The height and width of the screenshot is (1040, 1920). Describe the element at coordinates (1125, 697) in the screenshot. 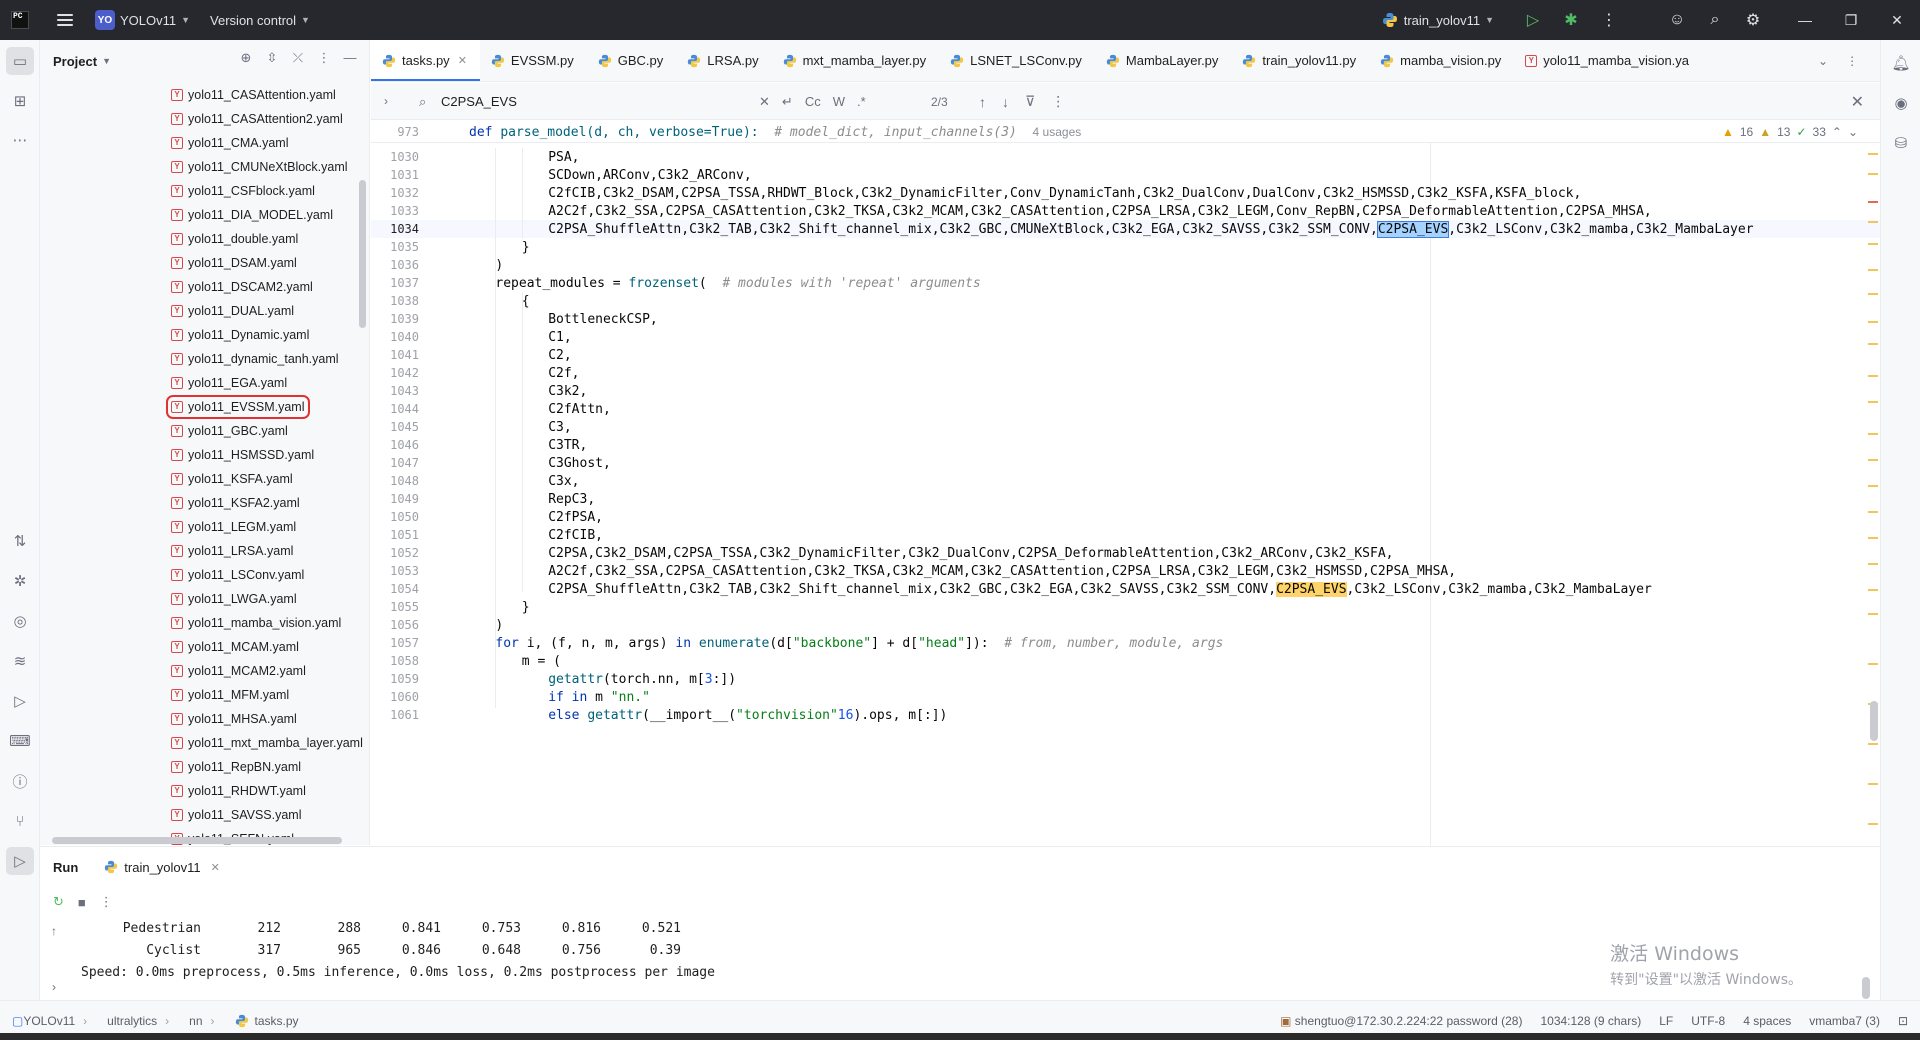

I see `code-line: 1060 if in m "nn."` at that location.